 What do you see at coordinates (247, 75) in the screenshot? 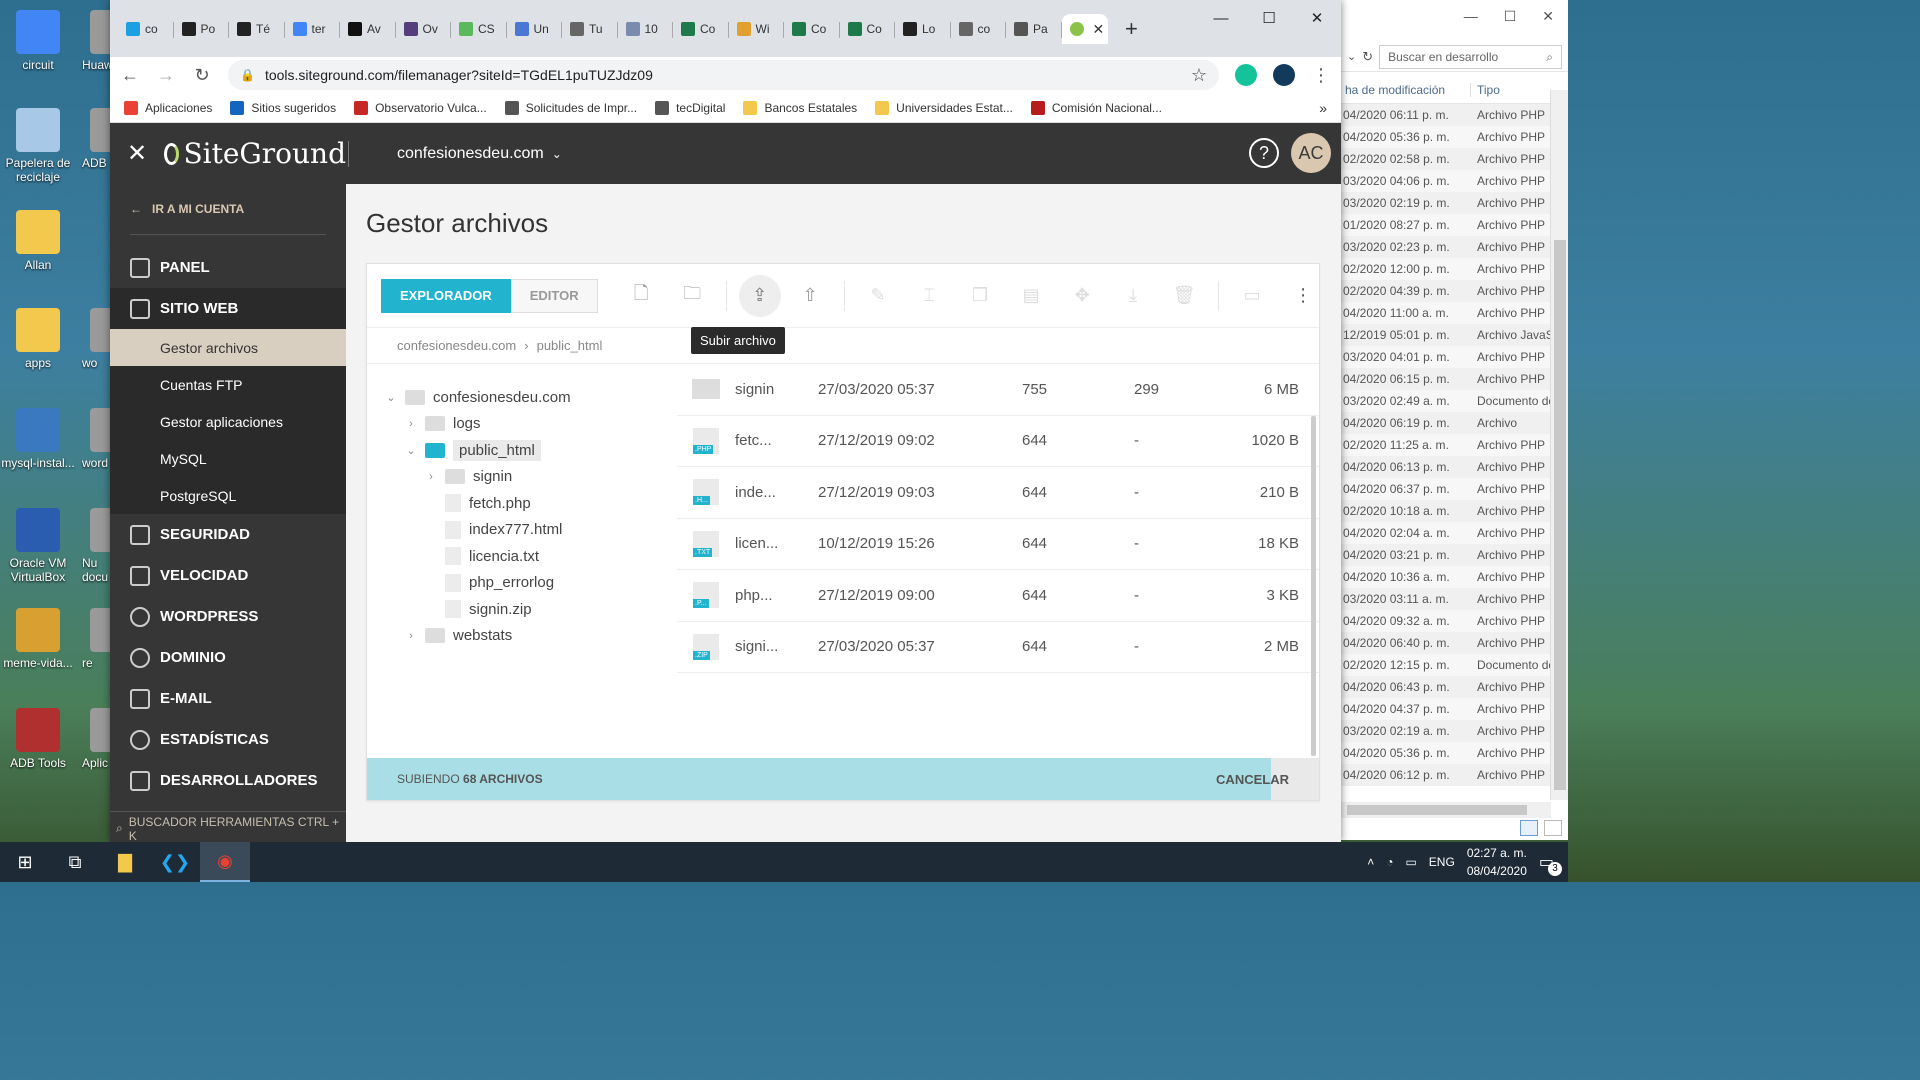
I see `lock-icon: 🔒` at bounding box center [247, 75].